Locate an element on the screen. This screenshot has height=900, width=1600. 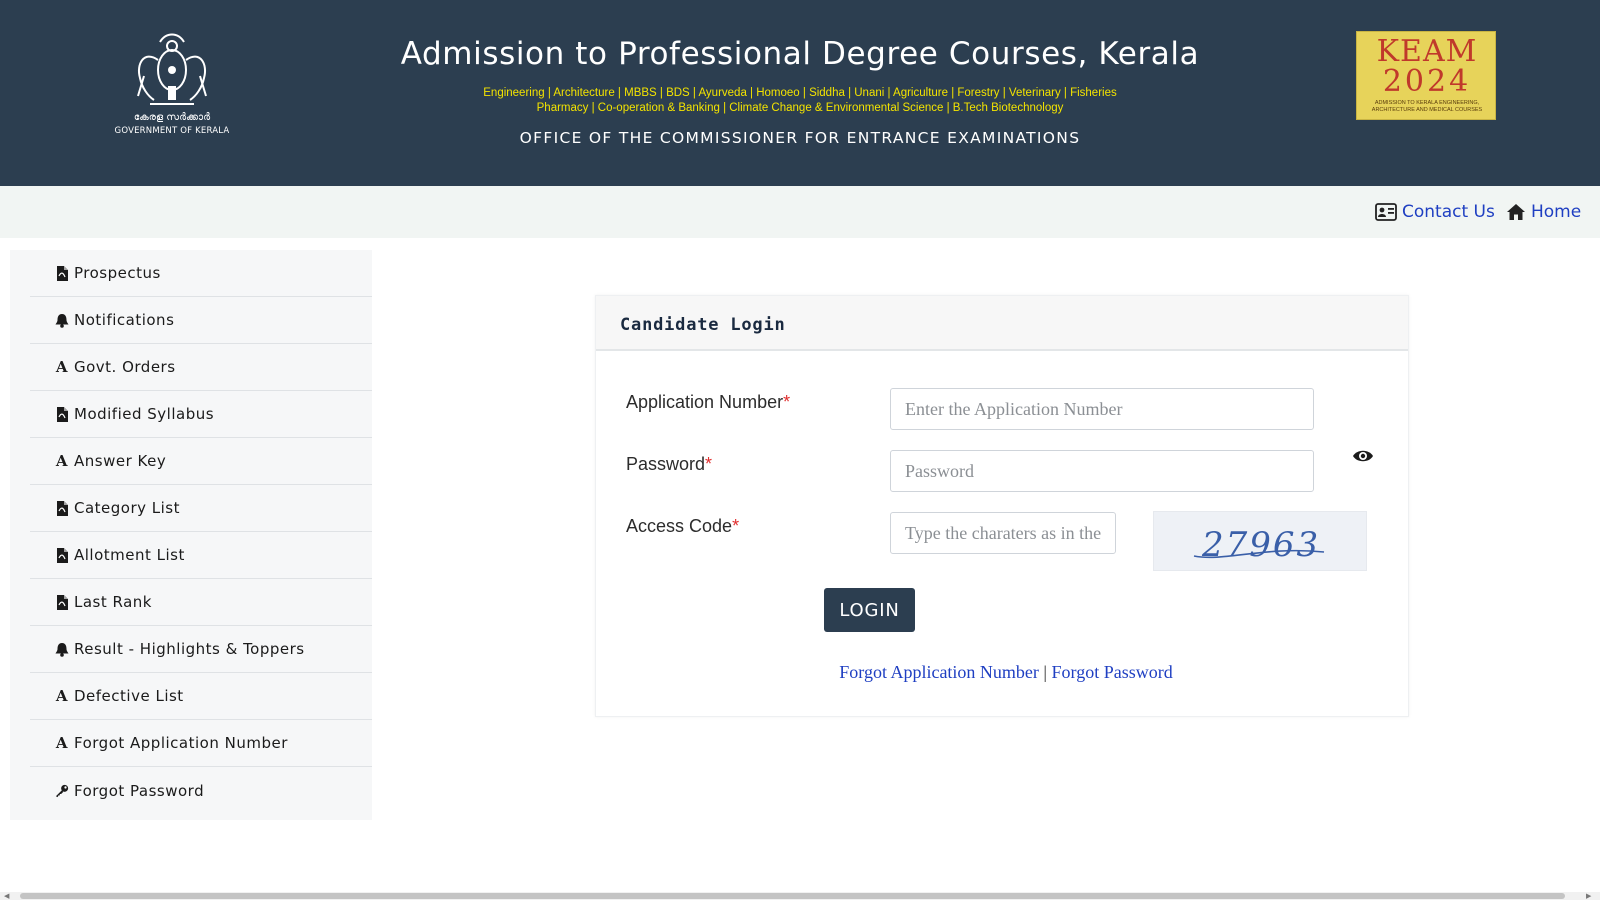
sidebar-item: A Forgot Application Number is located at coordinates (201, 743).